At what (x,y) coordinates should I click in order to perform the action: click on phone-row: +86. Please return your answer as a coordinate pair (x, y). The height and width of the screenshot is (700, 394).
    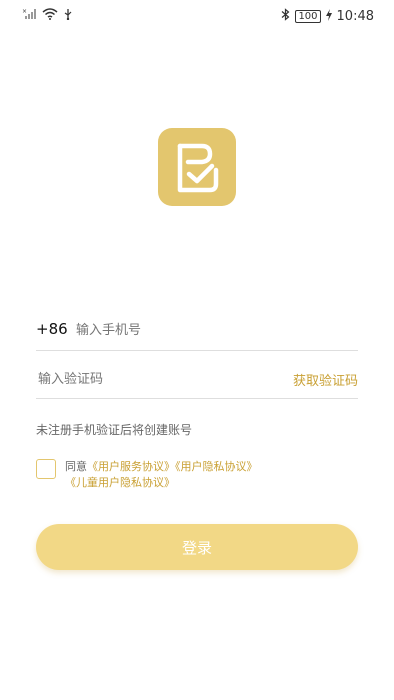
    Looking at the image, I should click on (197, 329).